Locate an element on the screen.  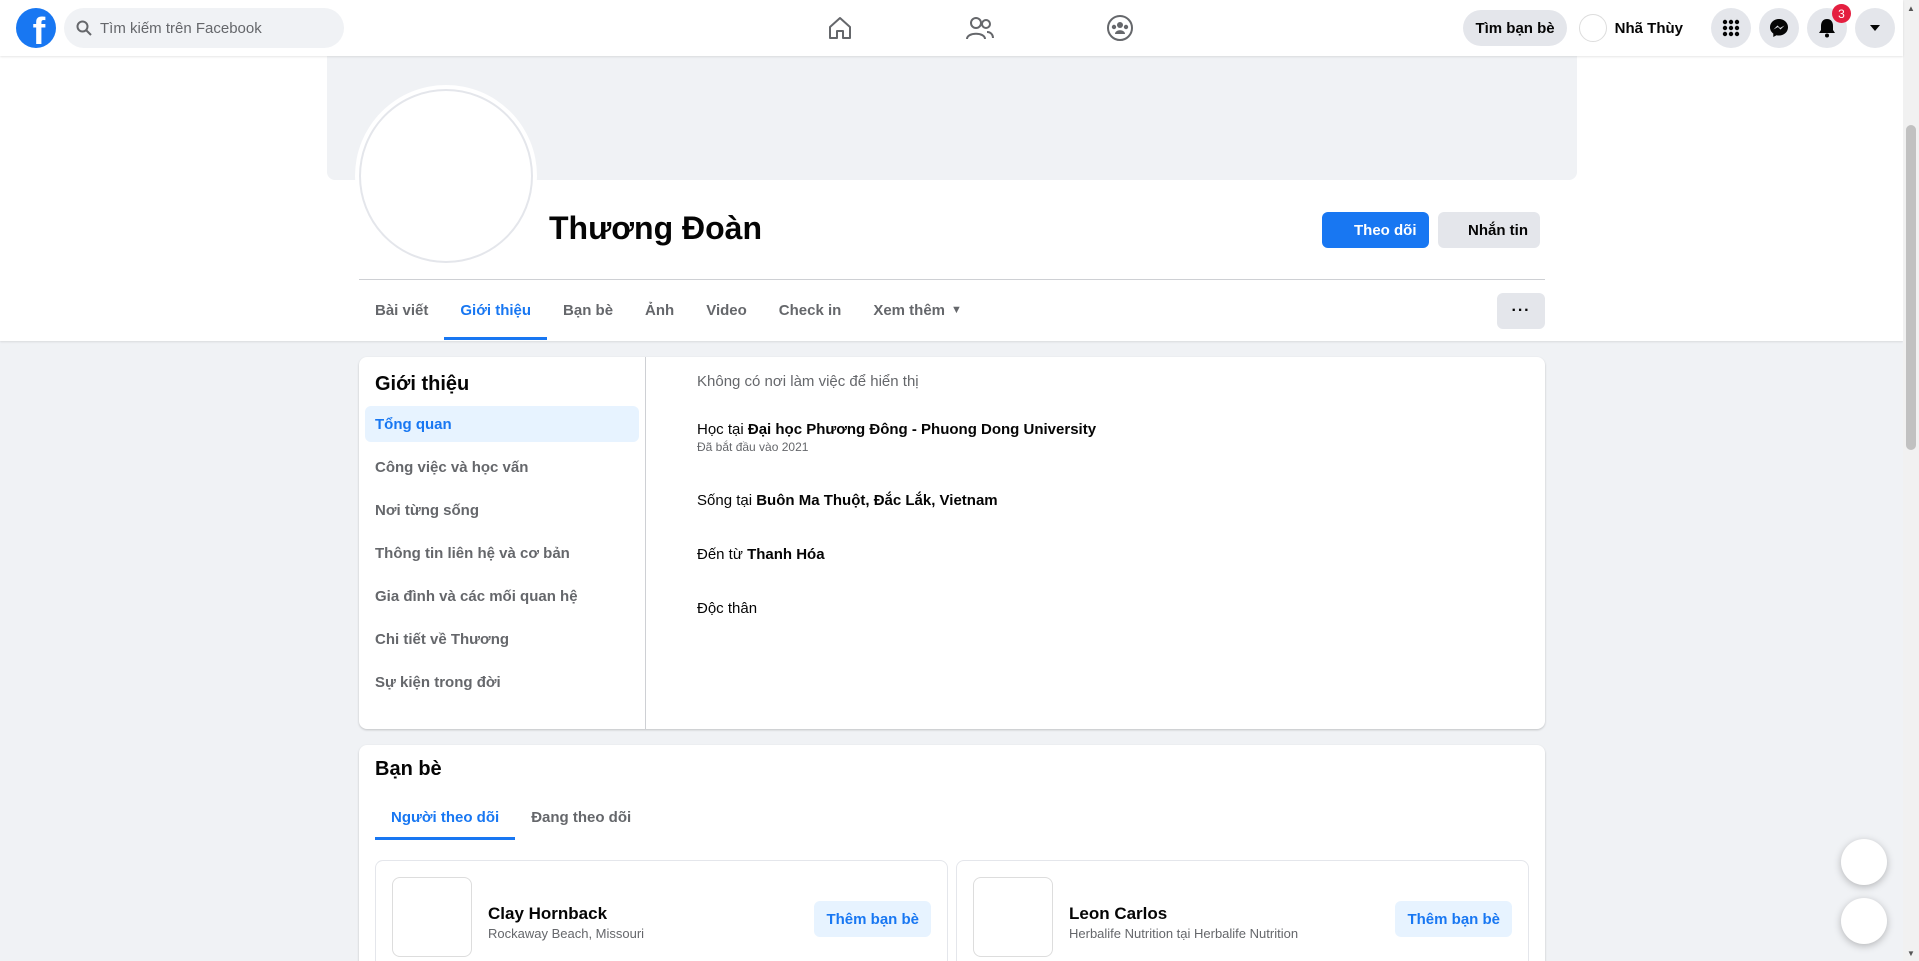
search-input is located at coordinates (210, 28).